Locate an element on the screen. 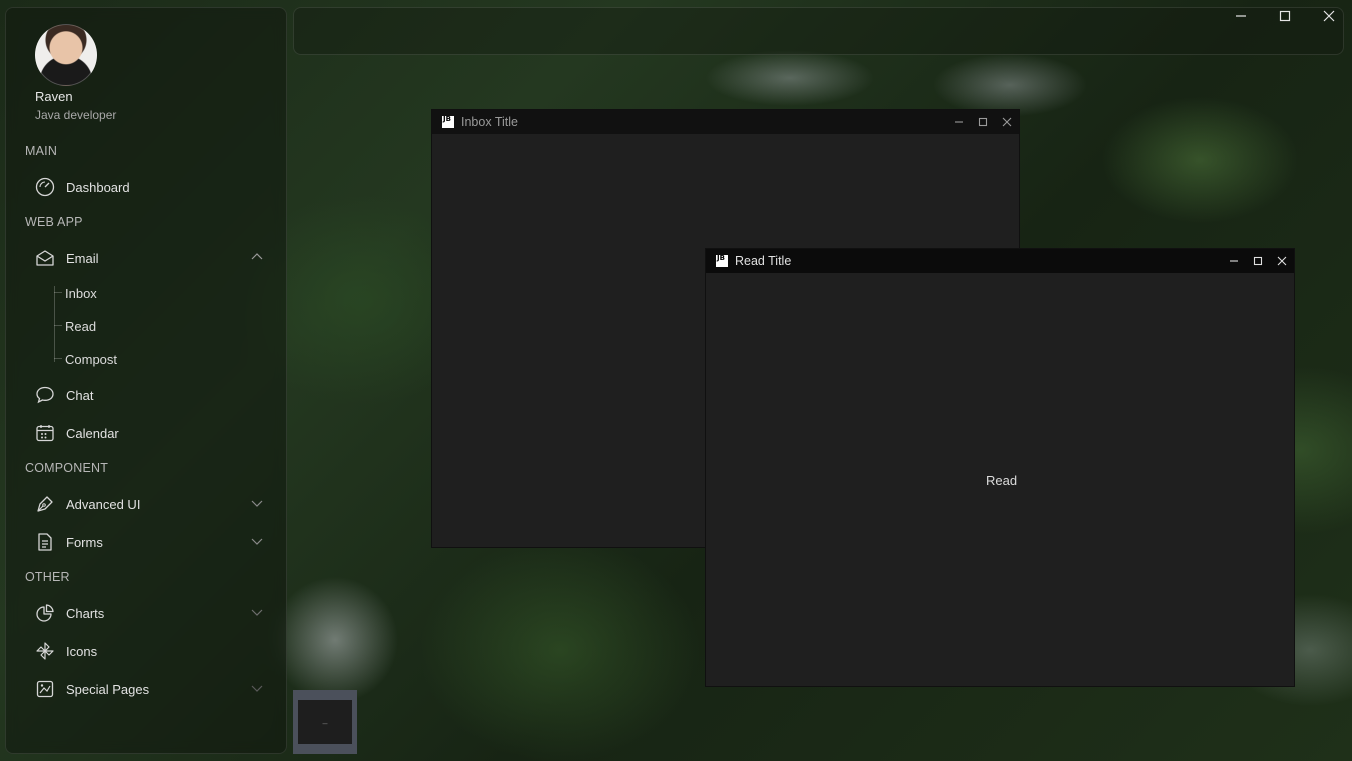 The height and width of the screenshot is (761, 1352). menu-item-email: Email is located at coordinates (155, 258).